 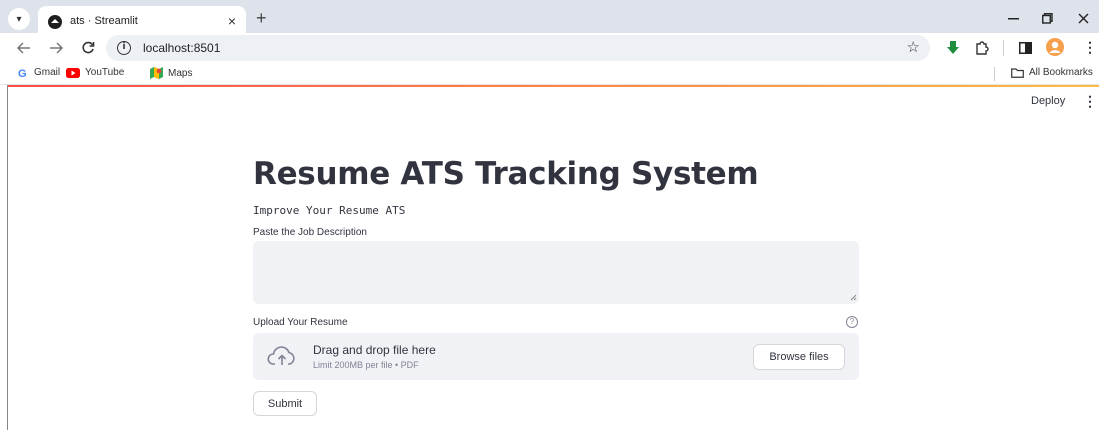 What do you see at coordinates (285, 403) in the screenshot?
I see `submit-button: Submit` at bounding box center [285, 403].